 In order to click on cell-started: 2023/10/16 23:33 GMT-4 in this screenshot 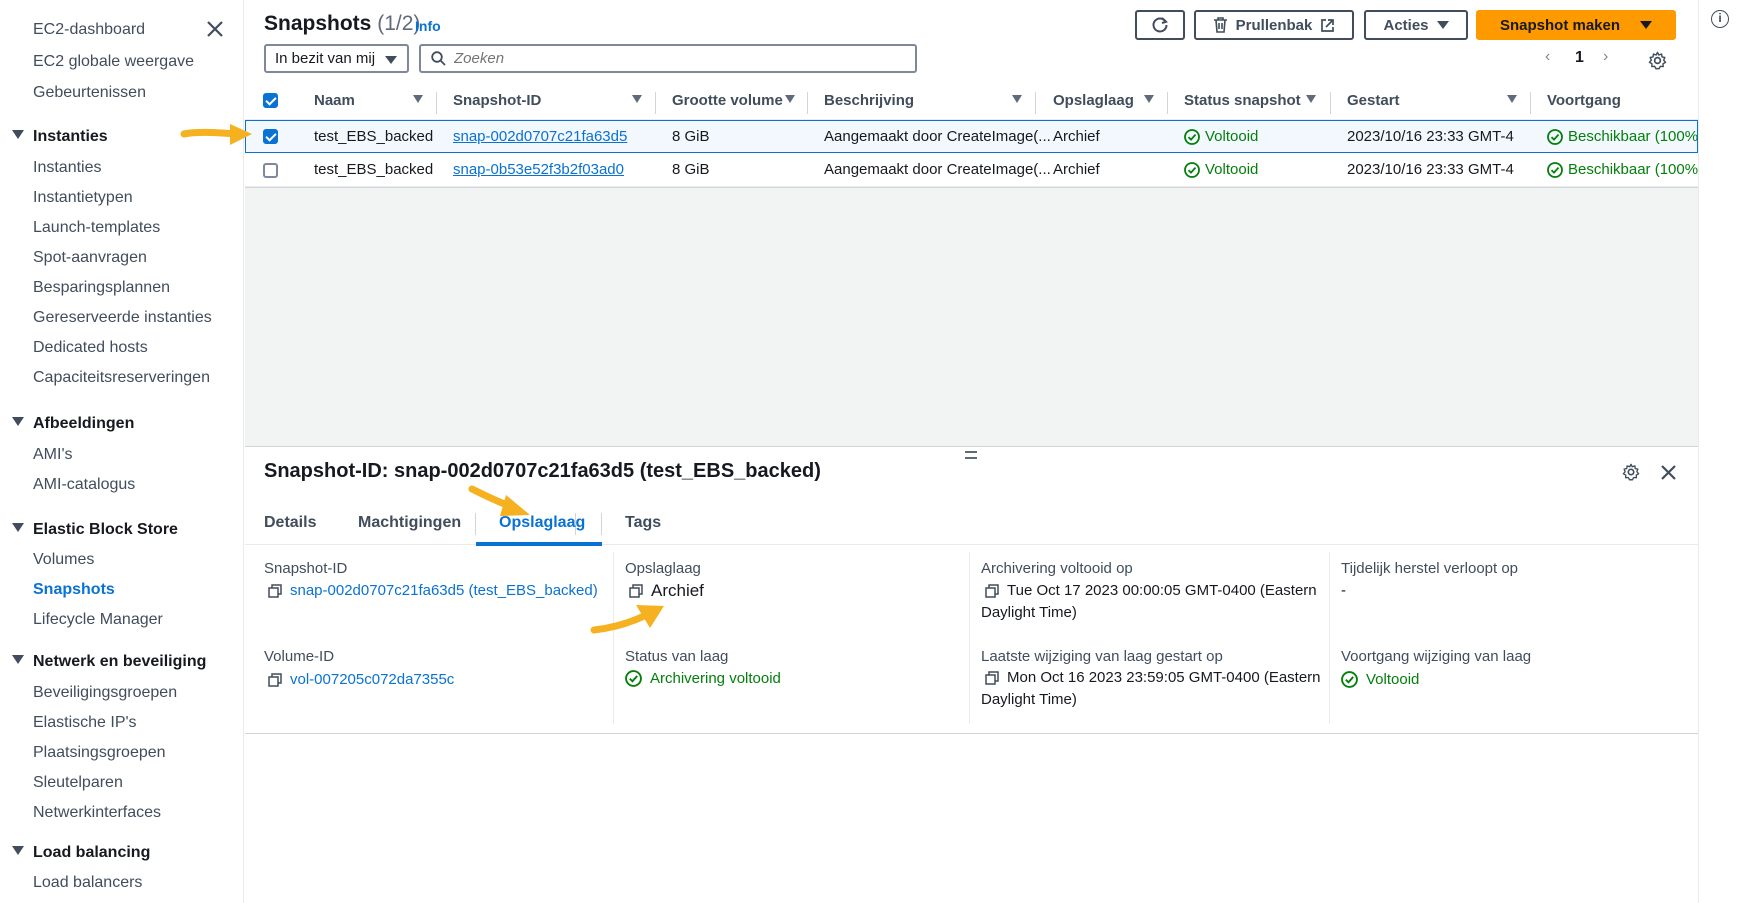, I will do `click(1430, 136)`.